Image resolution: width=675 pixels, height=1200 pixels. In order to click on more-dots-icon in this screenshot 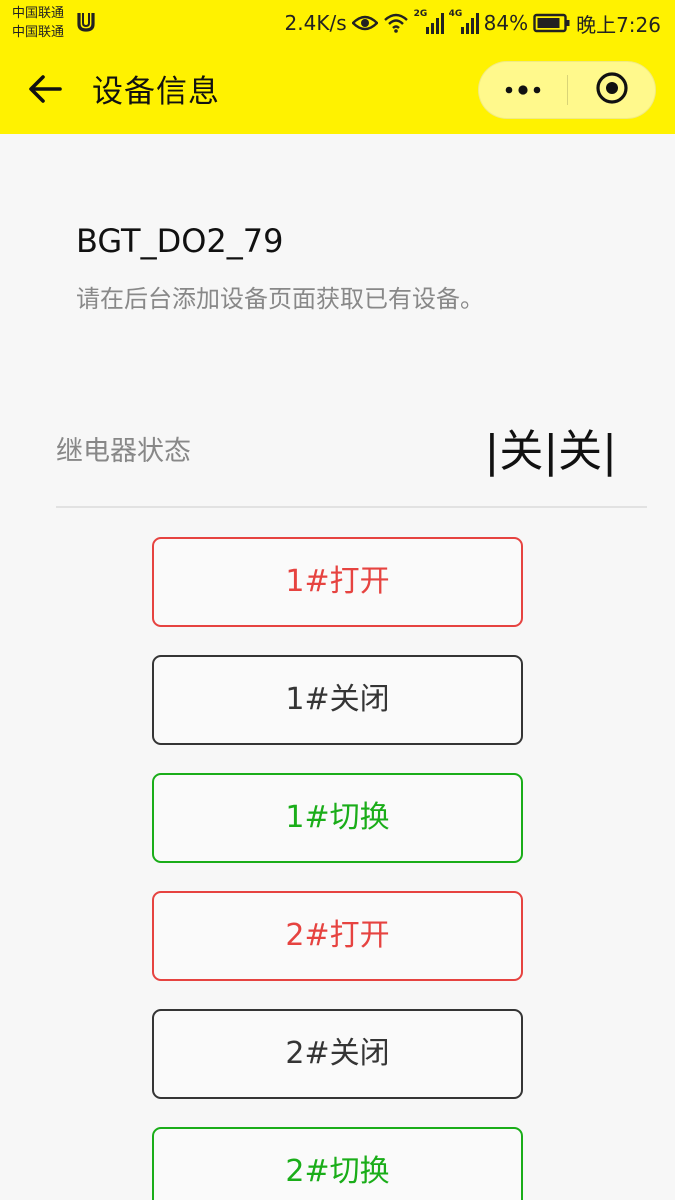, I will do `click(523, 90)`.